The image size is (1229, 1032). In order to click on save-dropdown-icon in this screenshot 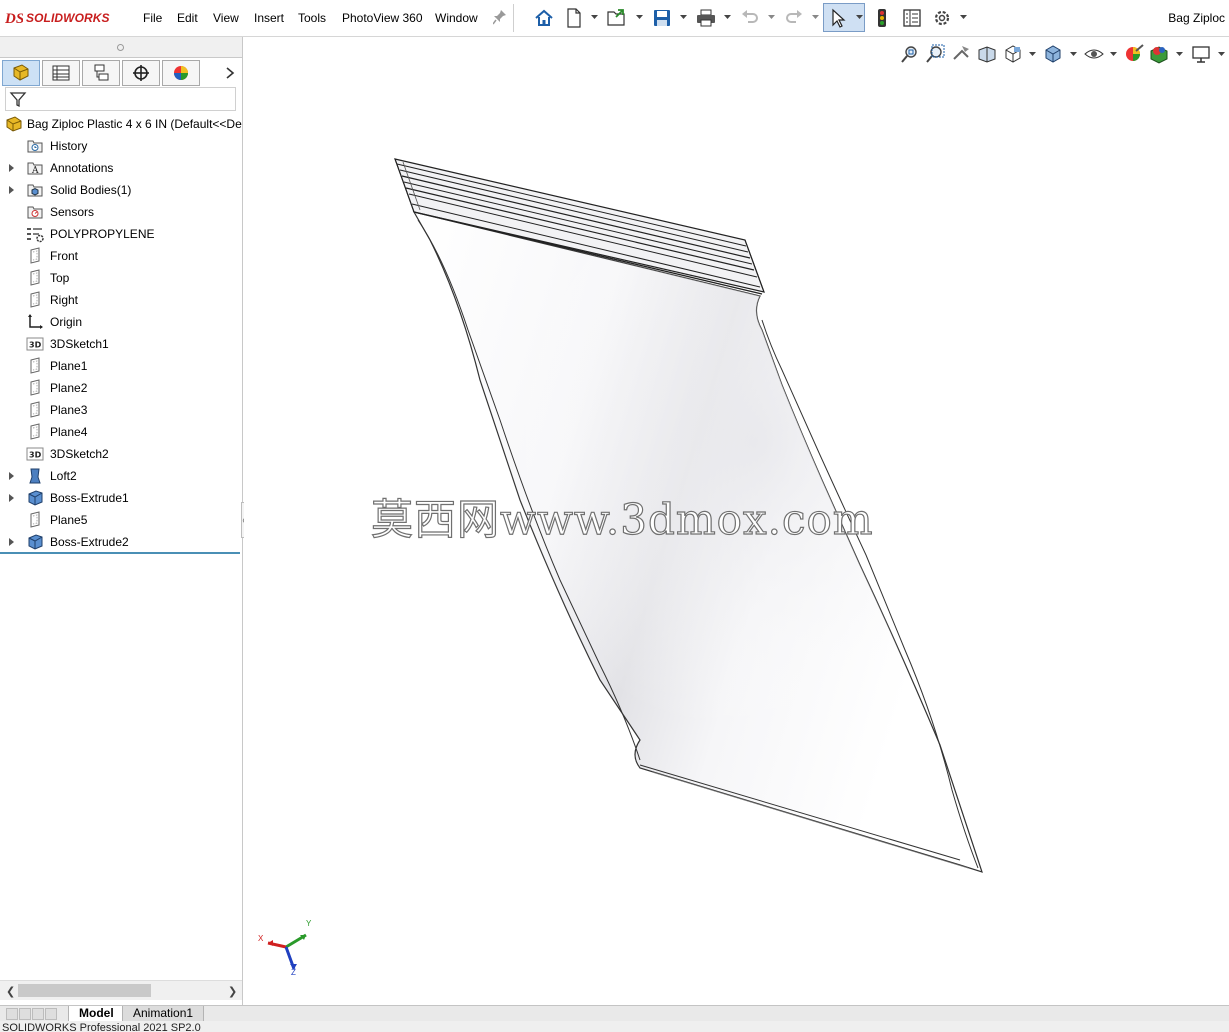, I will do `click(683, 17)`.